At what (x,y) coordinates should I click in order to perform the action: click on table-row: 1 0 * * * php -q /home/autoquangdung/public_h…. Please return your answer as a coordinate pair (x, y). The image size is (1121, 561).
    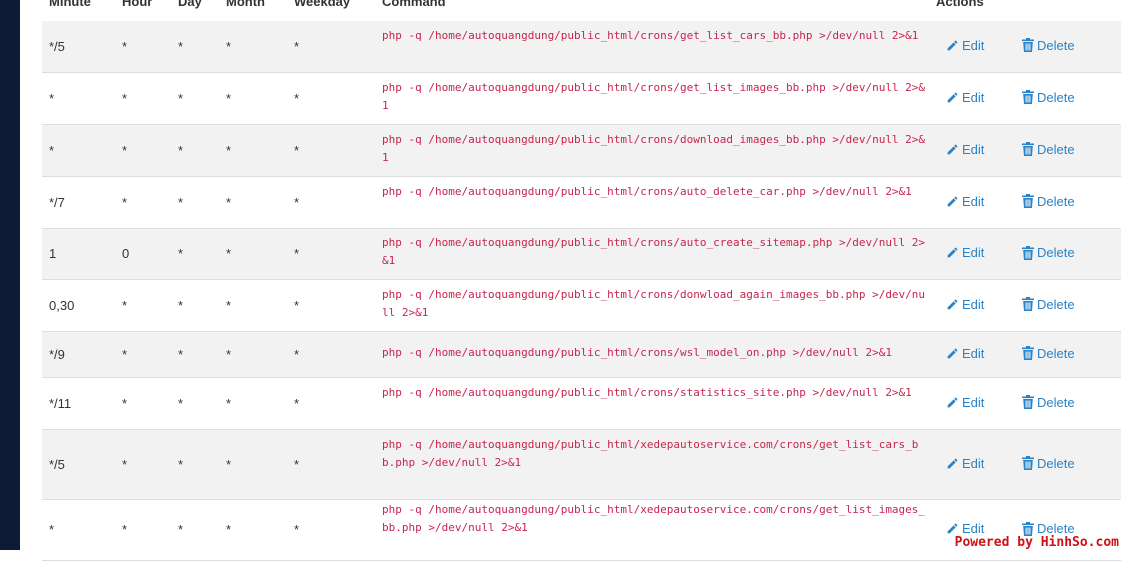
    Looking at the image, I should click on (581, 254).